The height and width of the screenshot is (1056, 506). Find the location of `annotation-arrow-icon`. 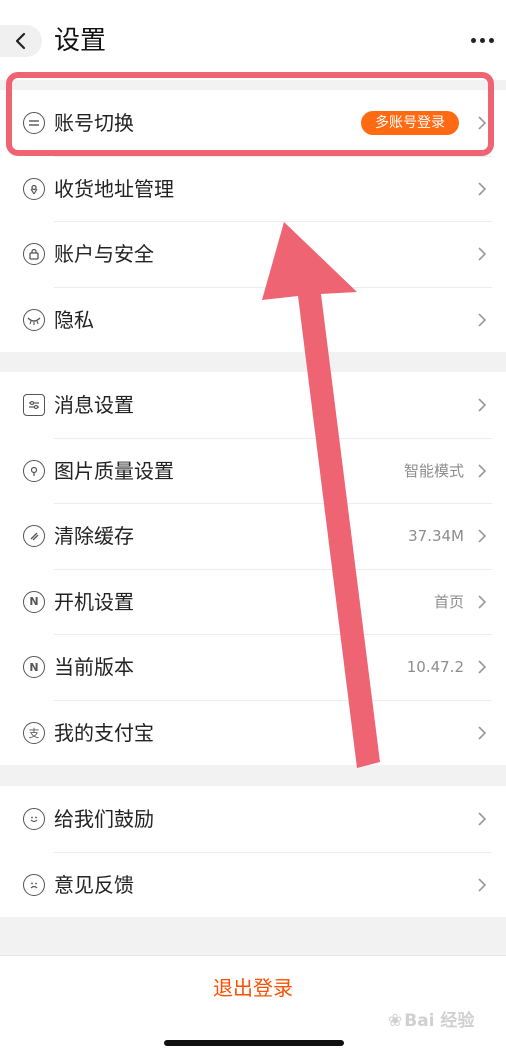

annotation-arrow-icon is located at coordinates (321, 495).